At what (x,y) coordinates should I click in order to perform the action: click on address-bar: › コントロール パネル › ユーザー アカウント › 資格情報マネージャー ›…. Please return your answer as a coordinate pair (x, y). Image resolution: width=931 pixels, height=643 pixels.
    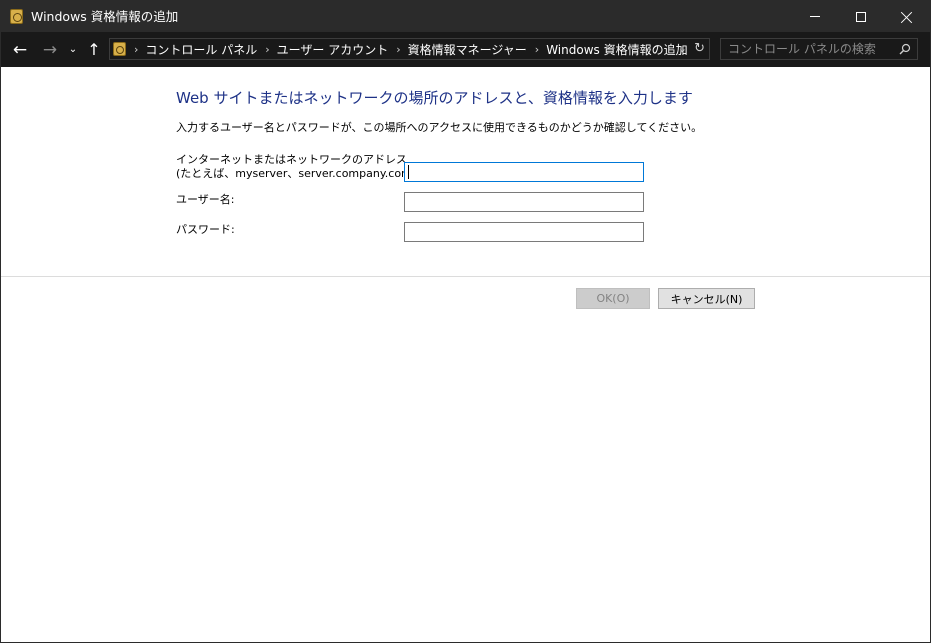
    Looking at the image, I should click on (409, 49).